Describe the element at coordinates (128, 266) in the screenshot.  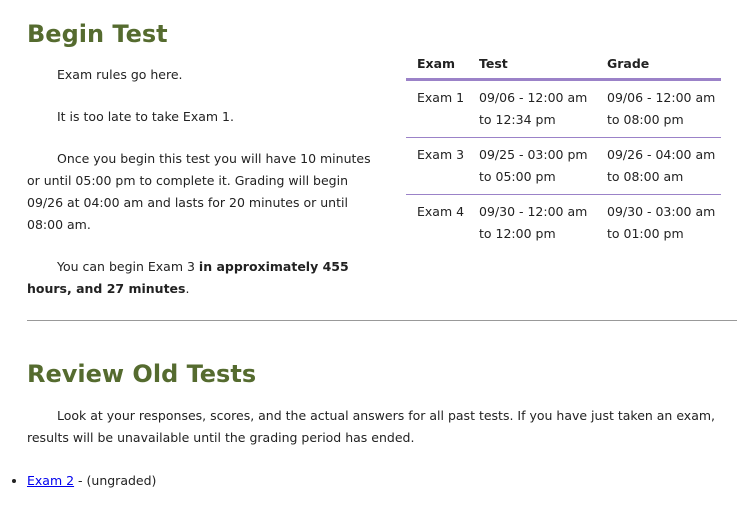
I see `next-exam-prefix: You can begin Exam 3` at that location.